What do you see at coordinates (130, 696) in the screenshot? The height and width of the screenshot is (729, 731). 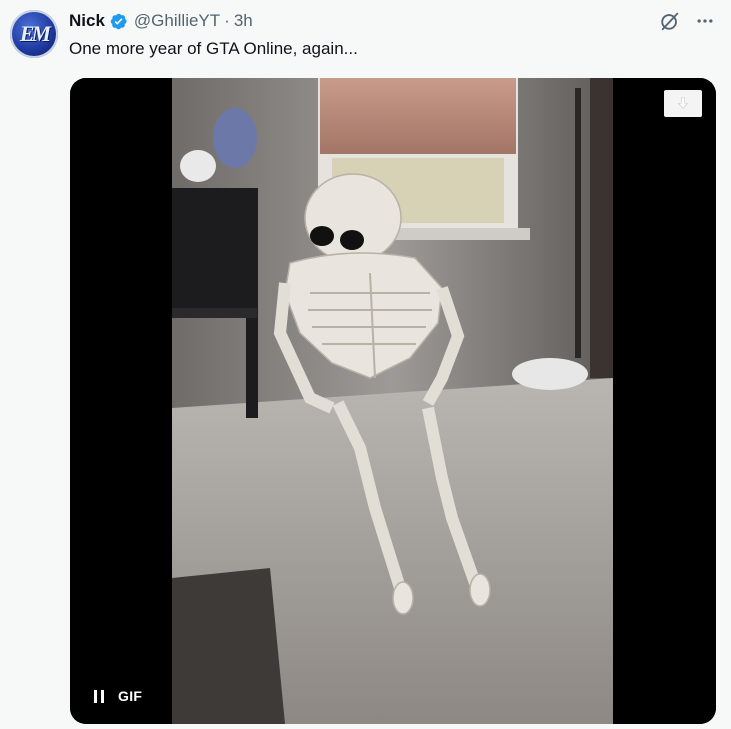 I see `gif-badge: GIF` at bounding box center [130, 696].